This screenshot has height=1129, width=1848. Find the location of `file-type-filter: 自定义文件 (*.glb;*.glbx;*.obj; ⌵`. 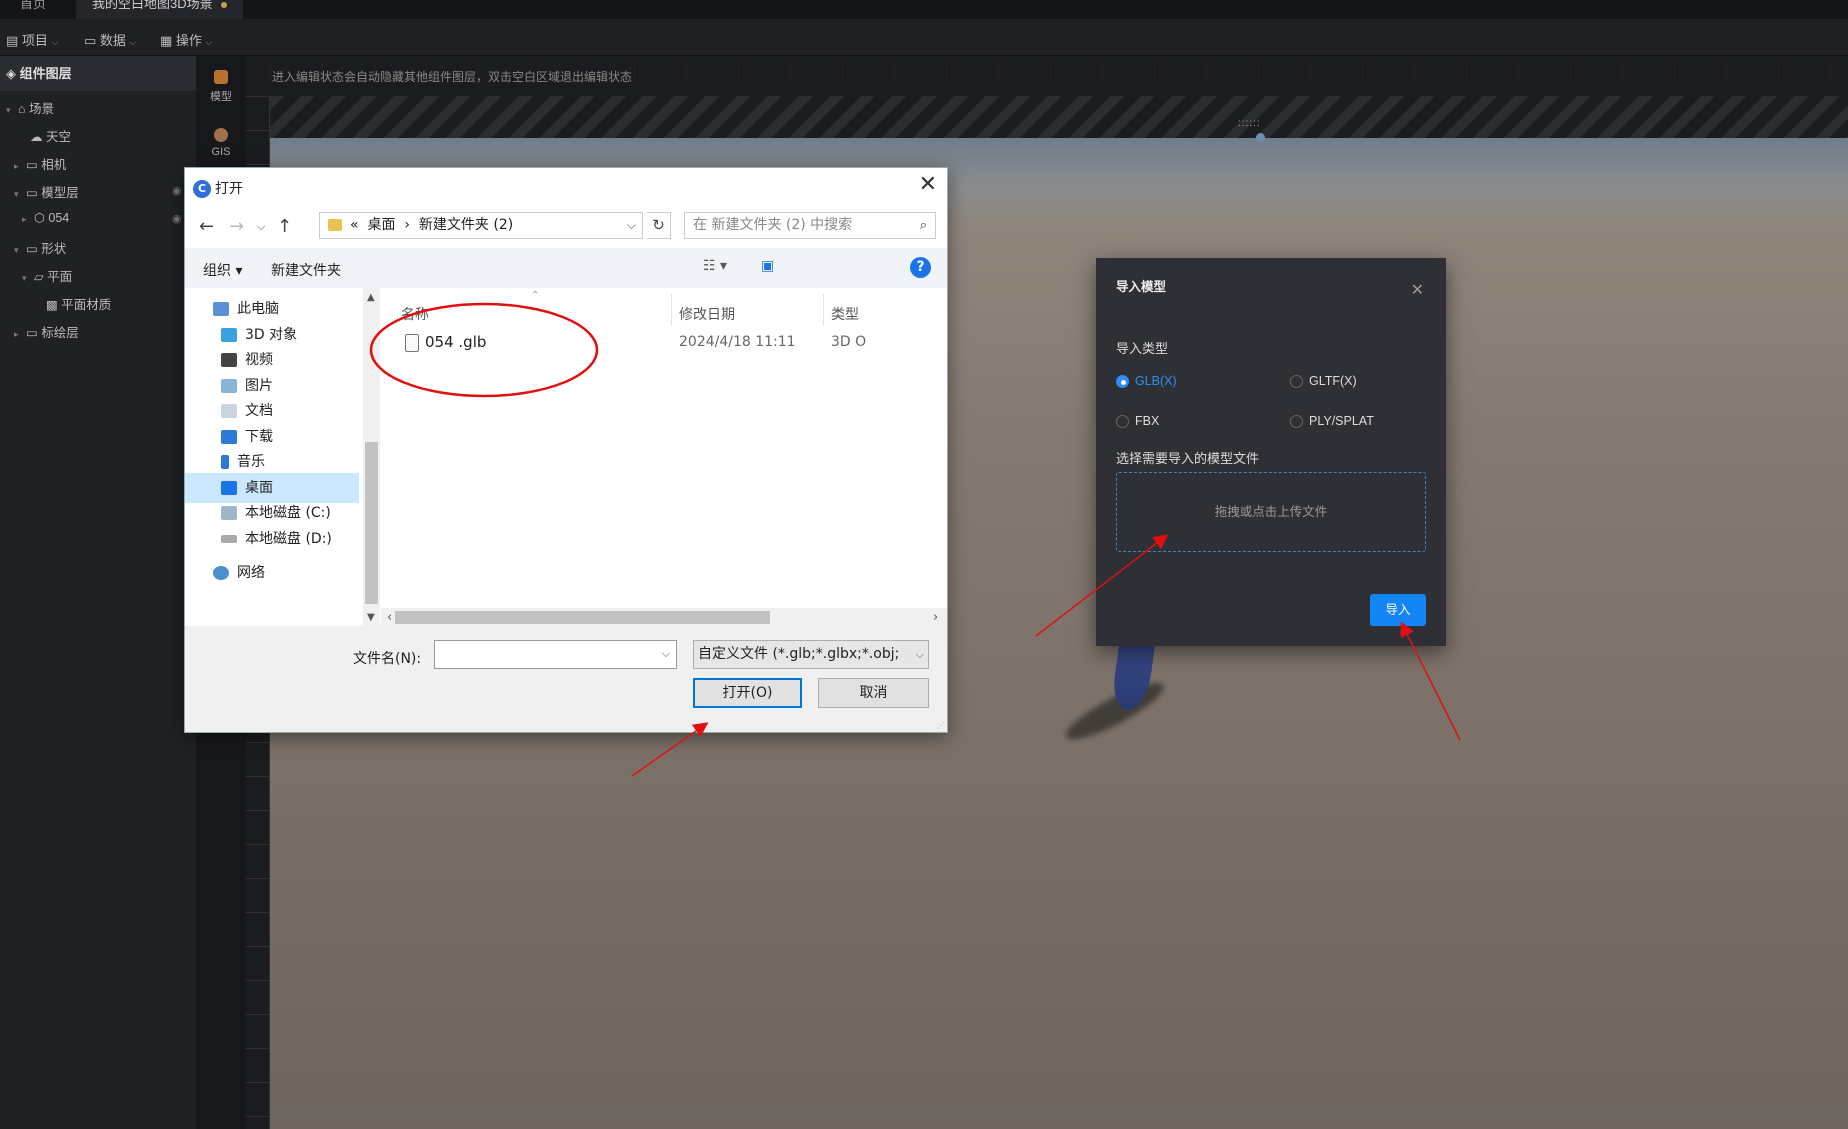

file-type-filter: 自定义文件 (*.glb;*.glbx;*.obj; ⌵ is located at coordinates (811, 654).